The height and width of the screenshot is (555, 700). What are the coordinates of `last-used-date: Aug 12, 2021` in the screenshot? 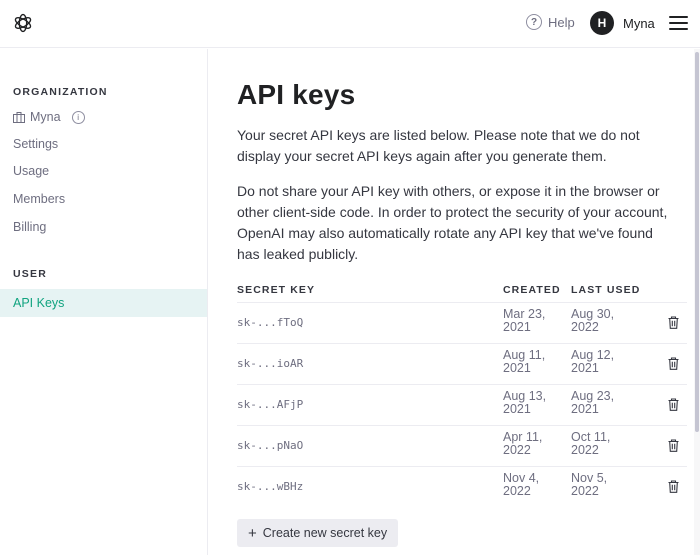 It's located at (593, 361).